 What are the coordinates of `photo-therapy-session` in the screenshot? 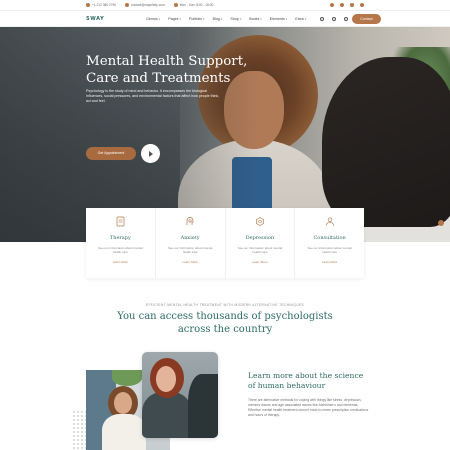 It's located at (180, 395).